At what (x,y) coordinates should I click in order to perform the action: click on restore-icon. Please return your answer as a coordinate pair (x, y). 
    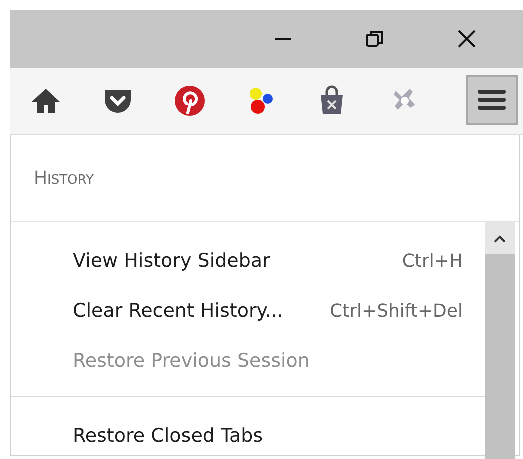
    Looking at the image, I should click on (375, 39).